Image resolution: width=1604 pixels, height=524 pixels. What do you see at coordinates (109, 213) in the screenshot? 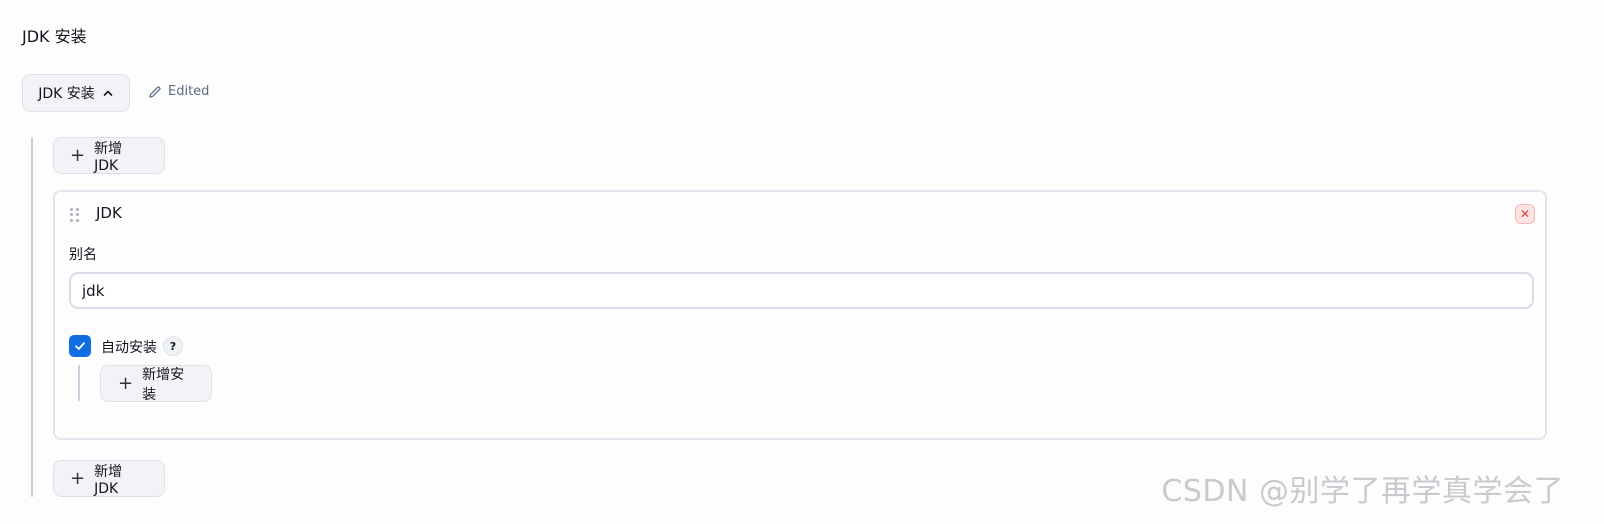
I see `card-title: JDK` at bounding box center [109, 213].